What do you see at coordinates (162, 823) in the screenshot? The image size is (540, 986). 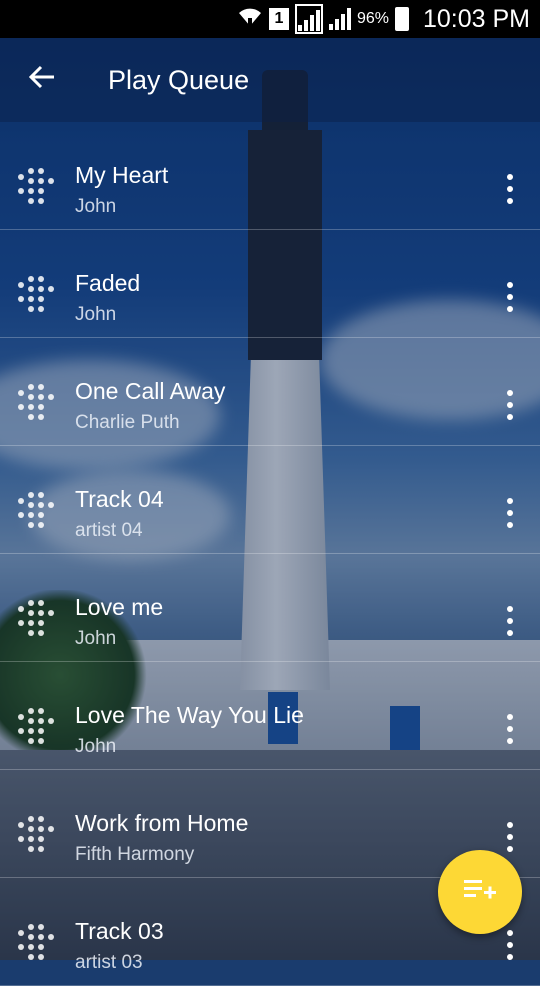 I see `song-title: Work from Home` at bounding box center [162, 823].